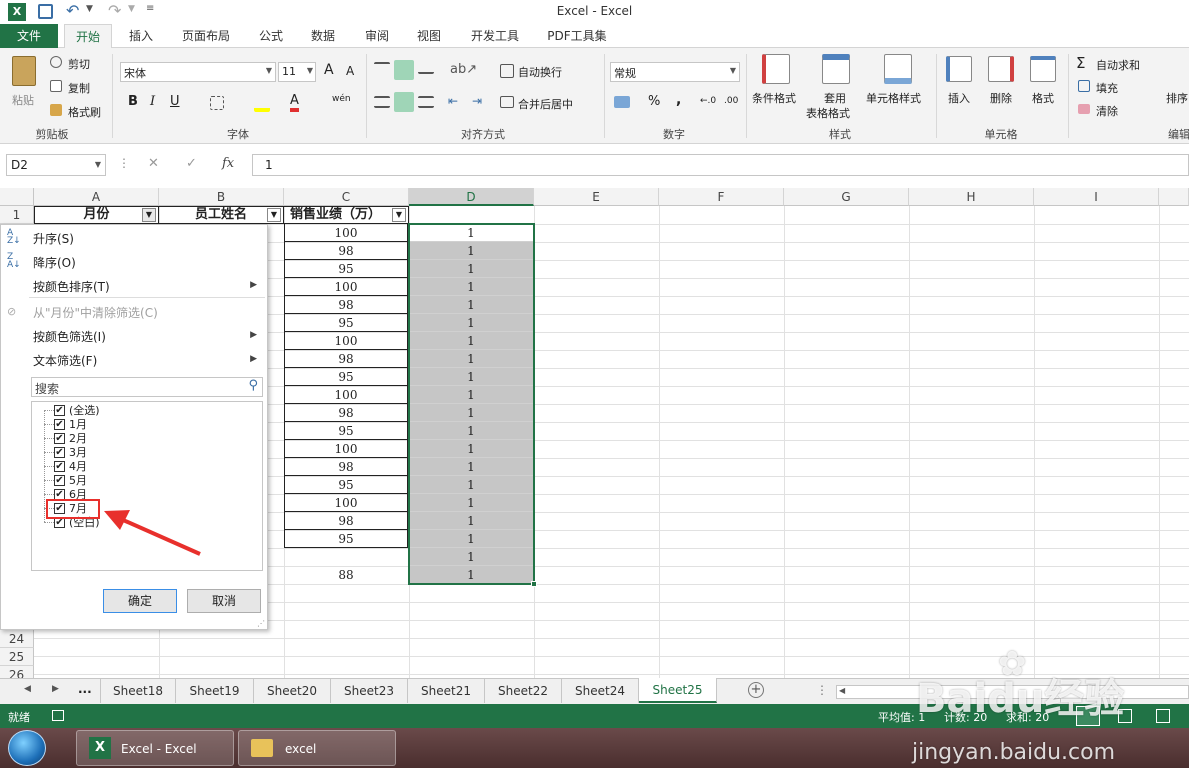  I want to click on menu-sort-by-color: 按颜色排序(T), so click(71, 286).